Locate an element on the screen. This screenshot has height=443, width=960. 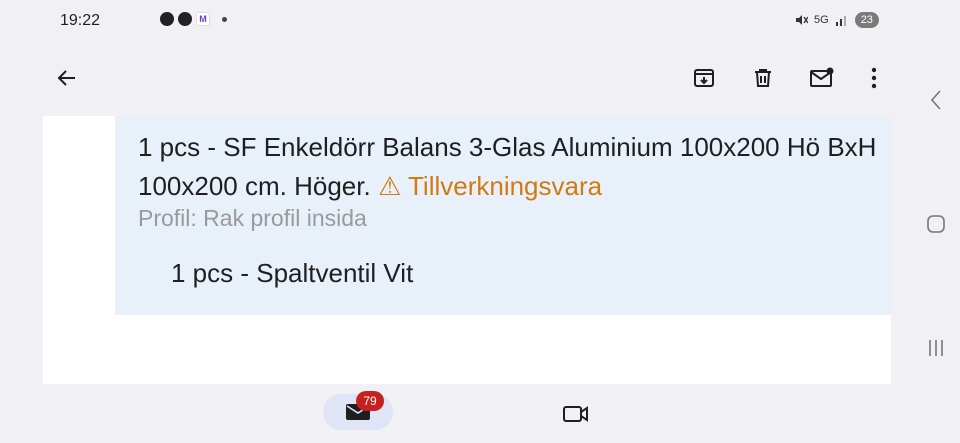
system-navigation is located at coordinates (935, 221).